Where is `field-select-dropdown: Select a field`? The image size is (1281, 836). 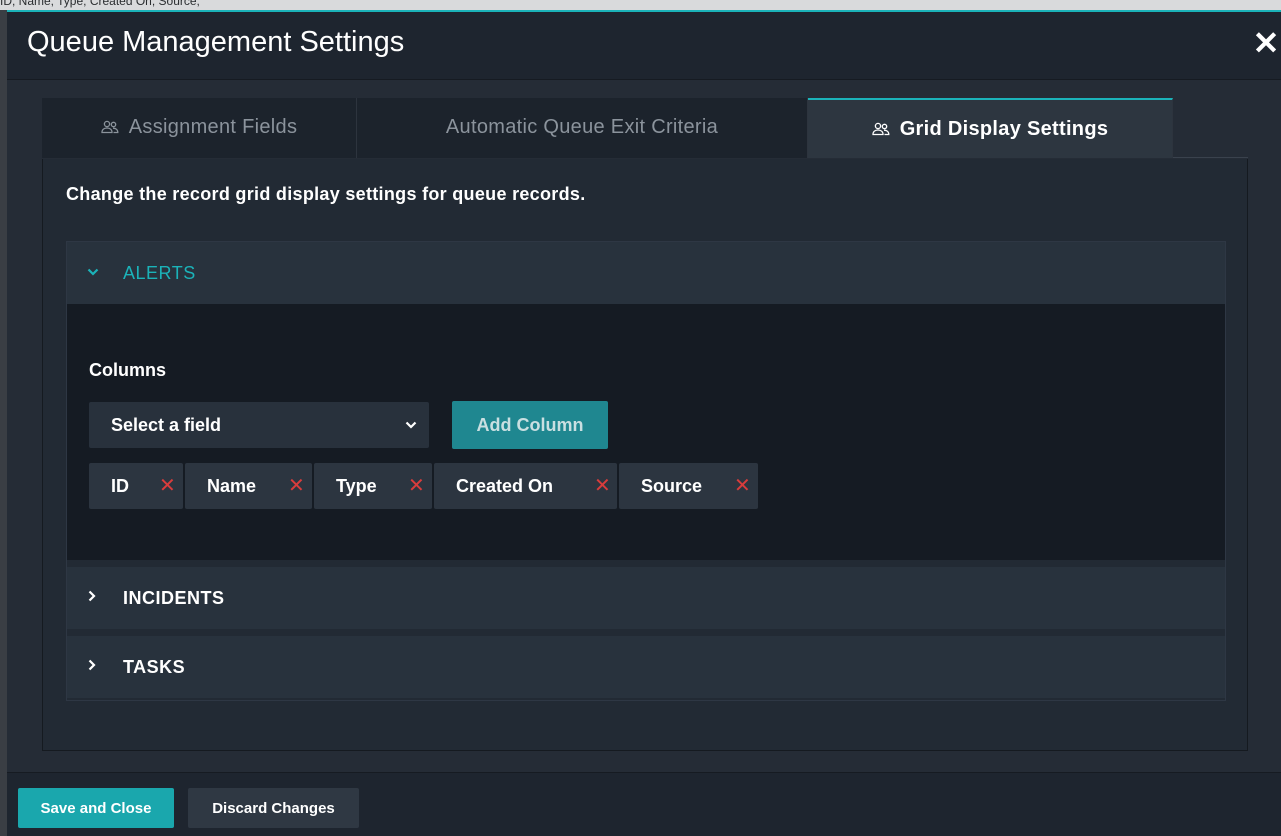 field-select-dropdown: Select a field is located at coordinates (259, 425).